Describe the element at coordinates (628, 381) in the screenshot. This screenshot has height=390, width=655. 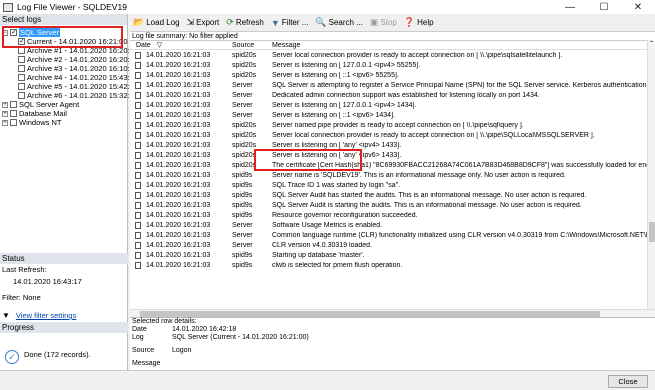
I see `close-button: Close` at that location.